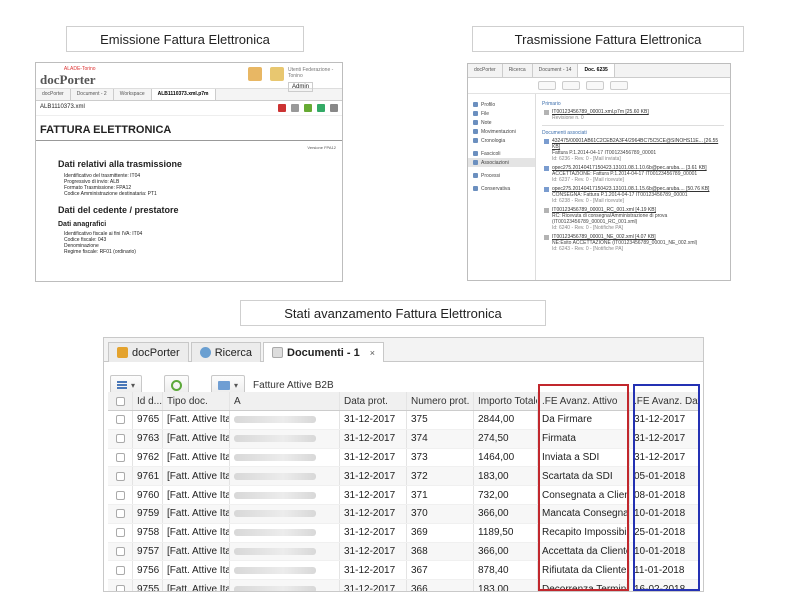 This screenshot has height=600, width=800. I want to click on cell-avanz-attivo: Consegnata a Cliente, so click(584, 495).